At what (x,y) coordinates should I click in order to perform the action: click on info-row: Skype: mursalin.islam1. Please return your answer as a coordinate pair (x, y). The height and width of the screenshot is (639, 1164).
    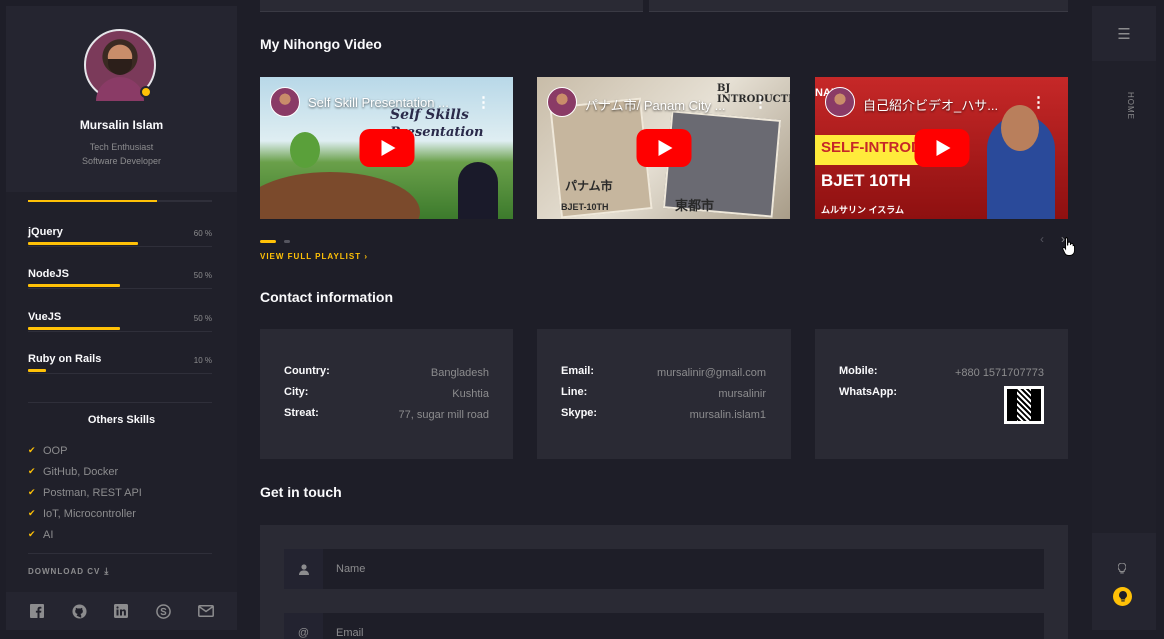
    Looking at the image, I should click on (663, 417).